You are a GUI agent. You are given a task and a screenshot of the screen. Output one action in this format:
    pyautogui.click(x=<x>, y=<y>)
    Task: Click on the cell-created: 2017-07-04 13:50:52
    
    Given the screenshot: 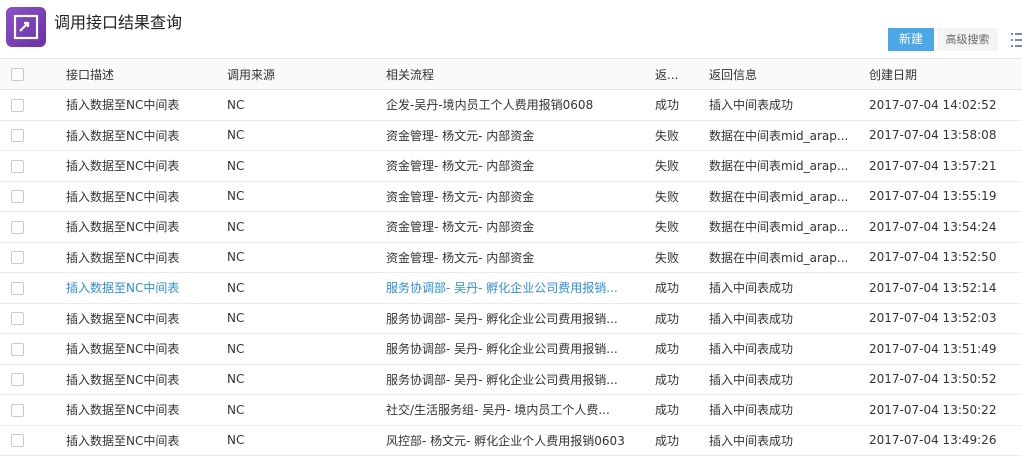 What is the action you would take?
    pyautogui.click(x=933, y=379)
    